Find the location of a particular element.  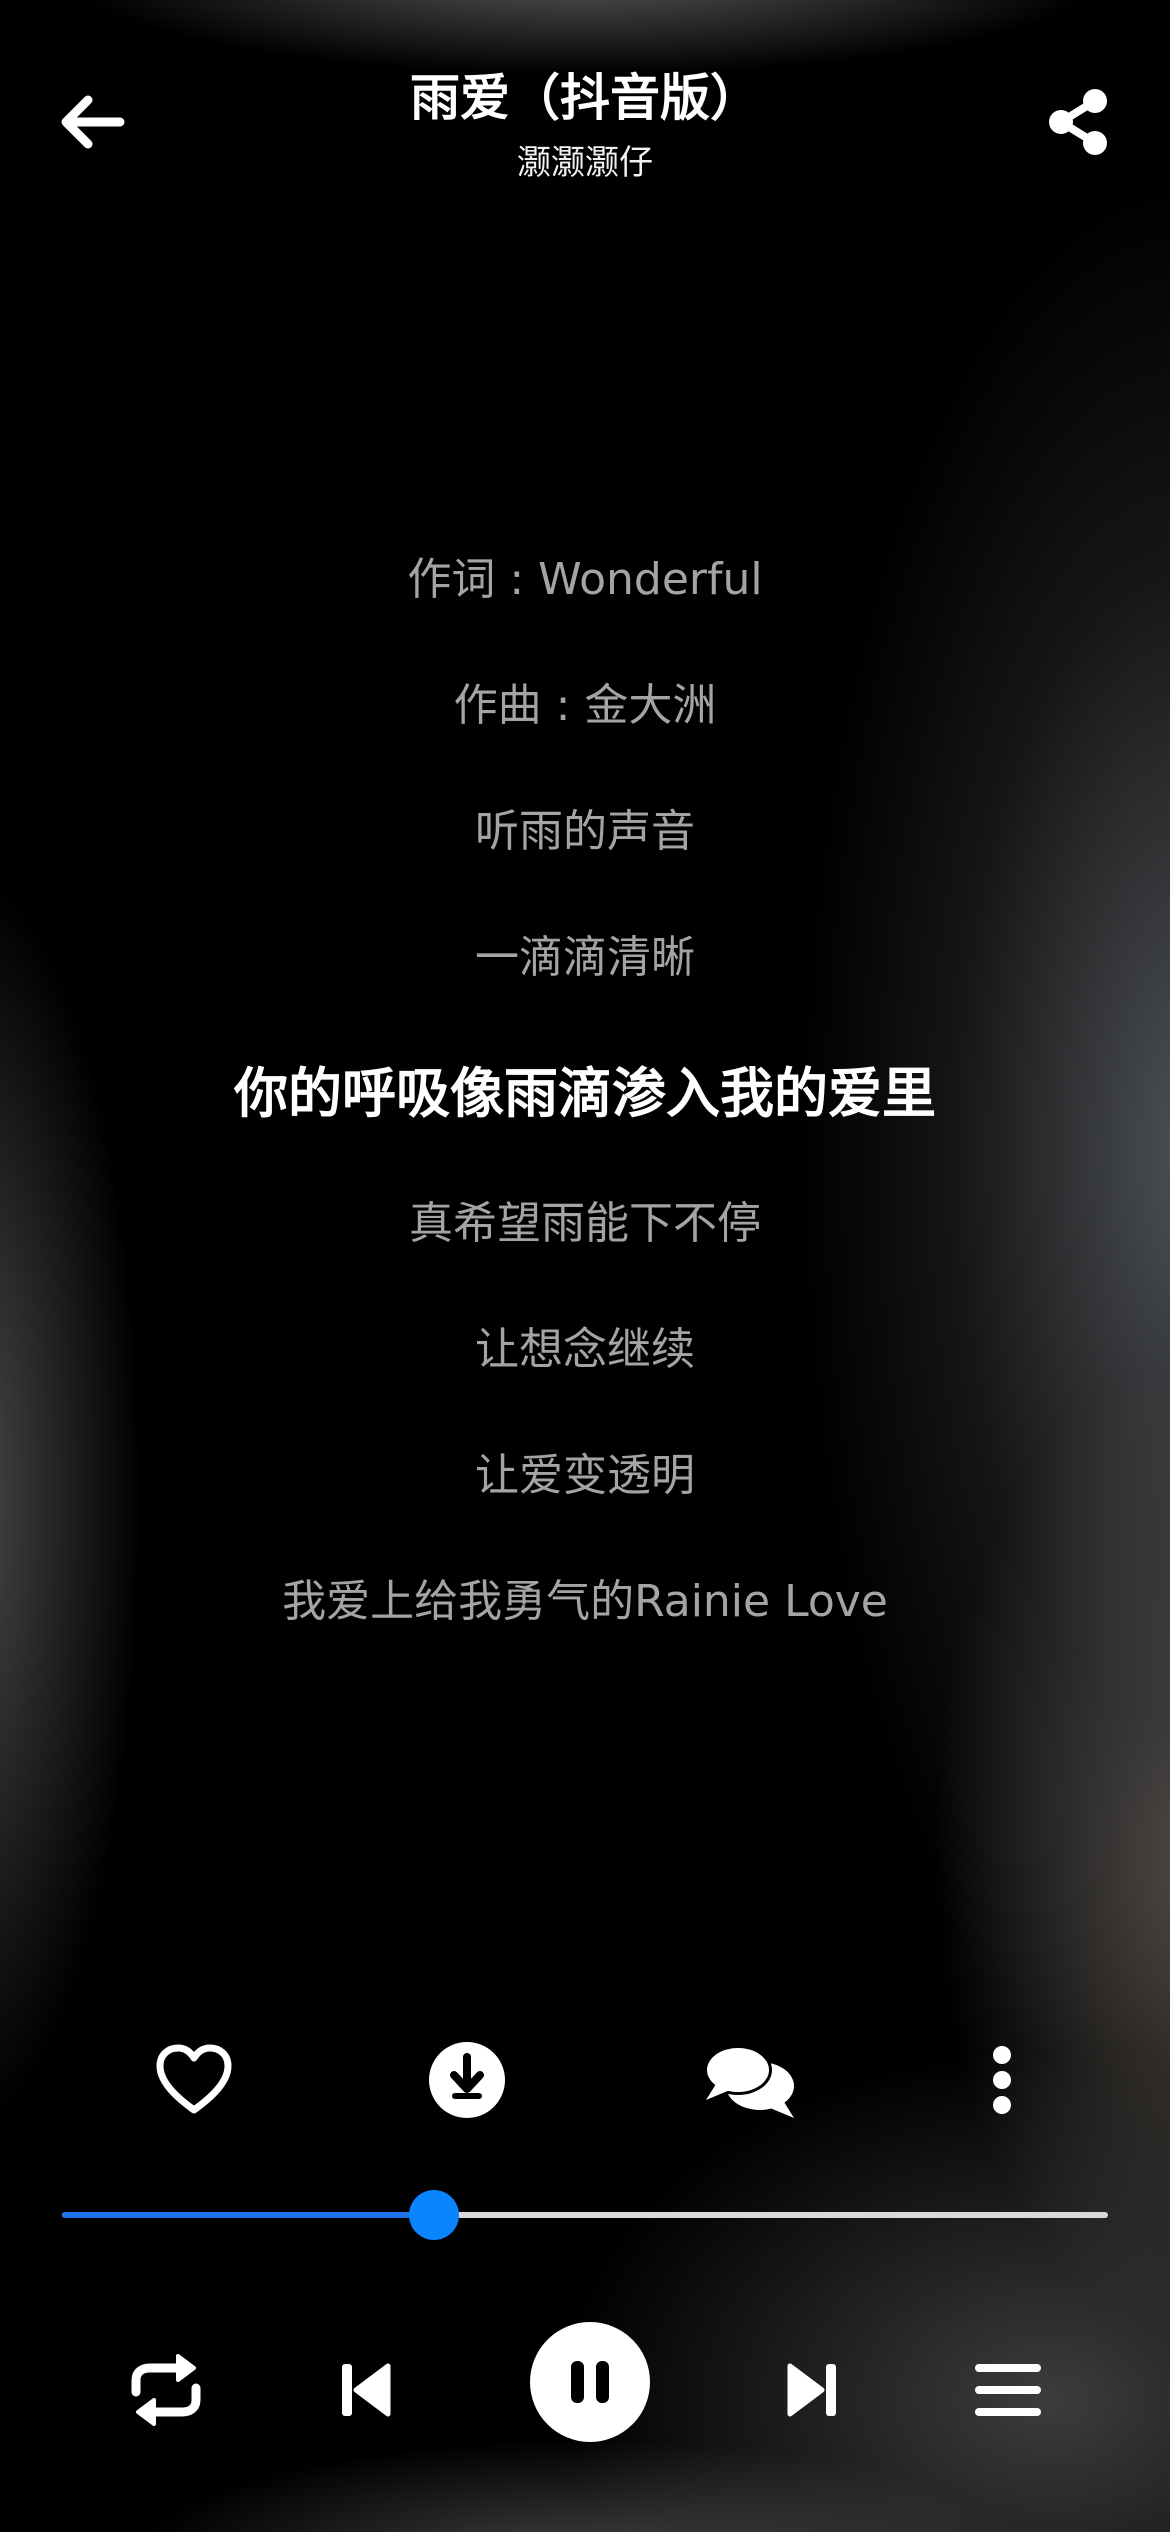

skip-next-icon is located at coordinates (811, 2390).